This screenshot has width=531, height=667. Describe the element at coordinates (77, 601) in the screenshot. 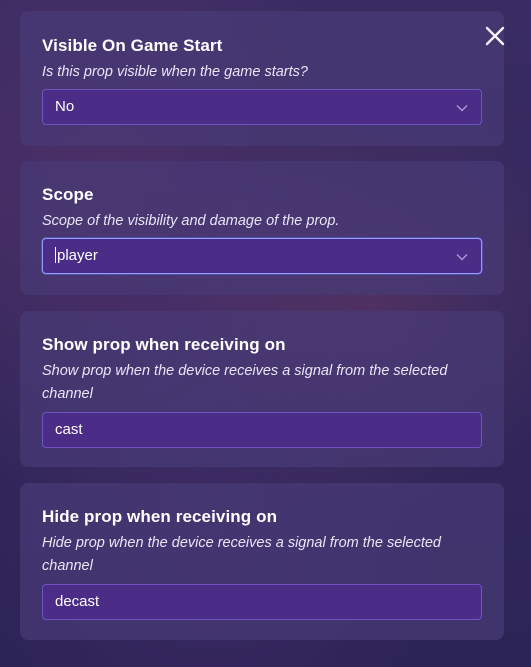

I see `input-value: decast` at that location.